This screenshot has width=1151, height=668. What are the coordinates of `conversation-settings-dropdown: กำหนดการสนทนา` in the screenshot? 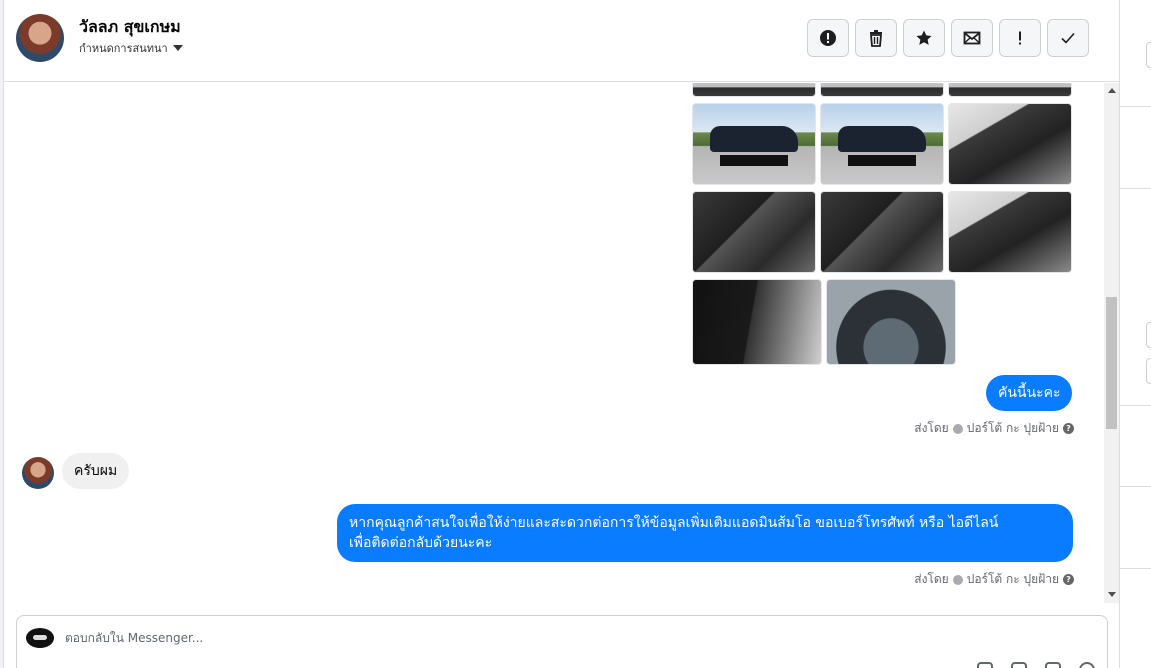 It's located at (131, 48).